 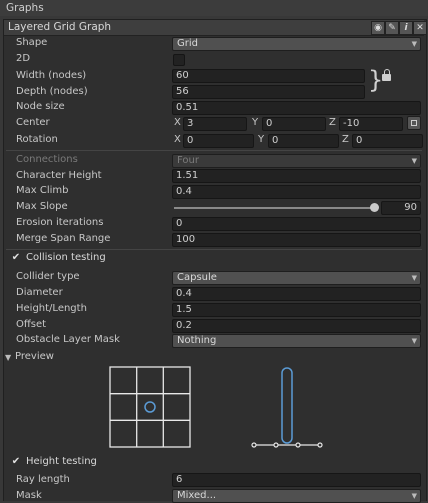 What do you see at coordinates (296, 44) in the screenshot?
I see `shape-dropdown: Grid ▼` at bounding box center [296, 44].